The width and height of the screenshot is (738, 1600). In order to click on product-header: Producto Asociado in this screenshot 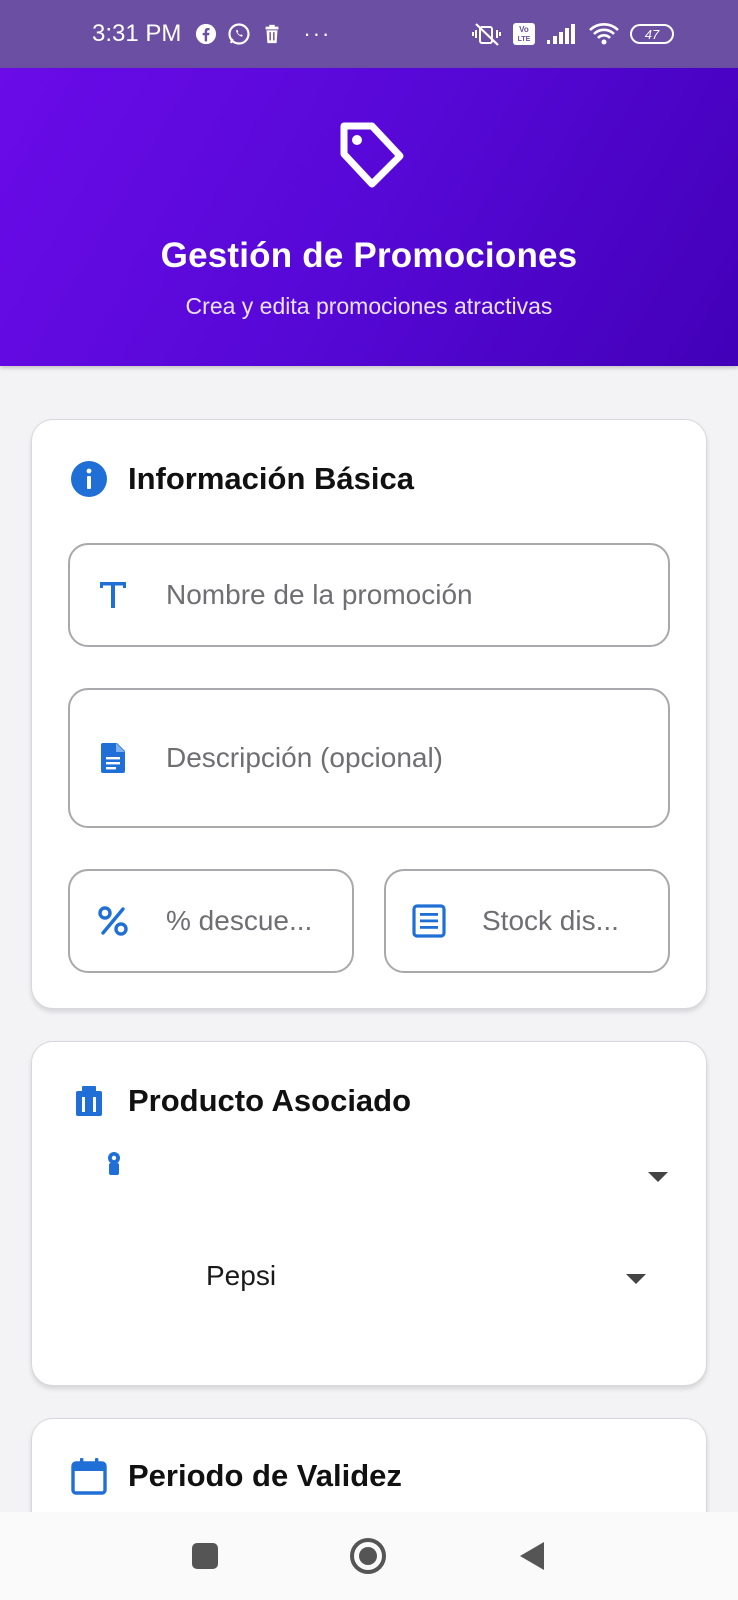, I will do `click(240, 1101)`.